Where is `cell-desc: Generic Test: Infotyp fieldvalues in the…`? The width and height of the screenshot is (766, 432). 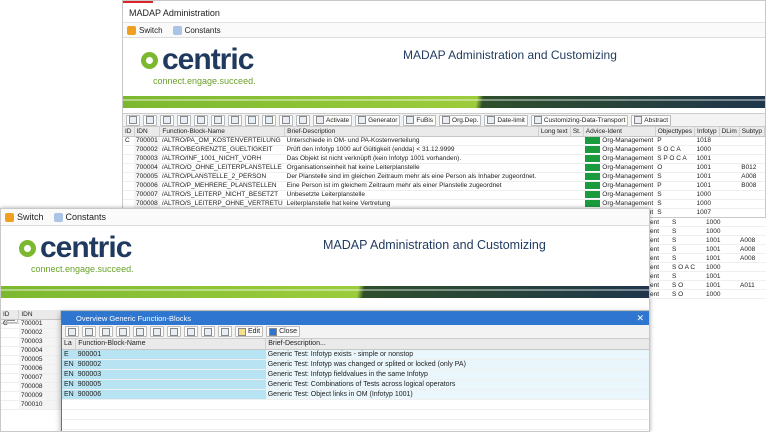
cell-desc: Generic Test: Infotyp fieldvalues in the… is located at coordinates (457, 374).